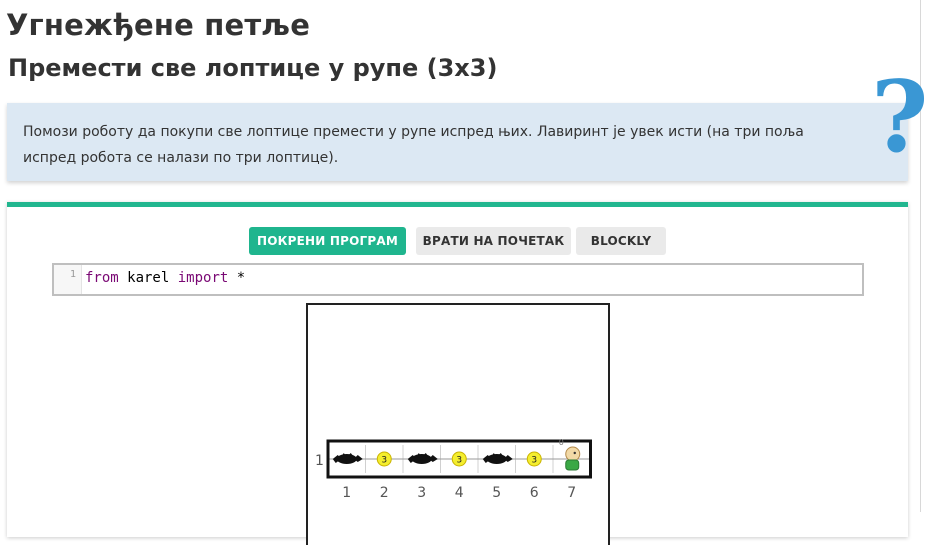  I want to click on column-label: 5, so click(496, 493).